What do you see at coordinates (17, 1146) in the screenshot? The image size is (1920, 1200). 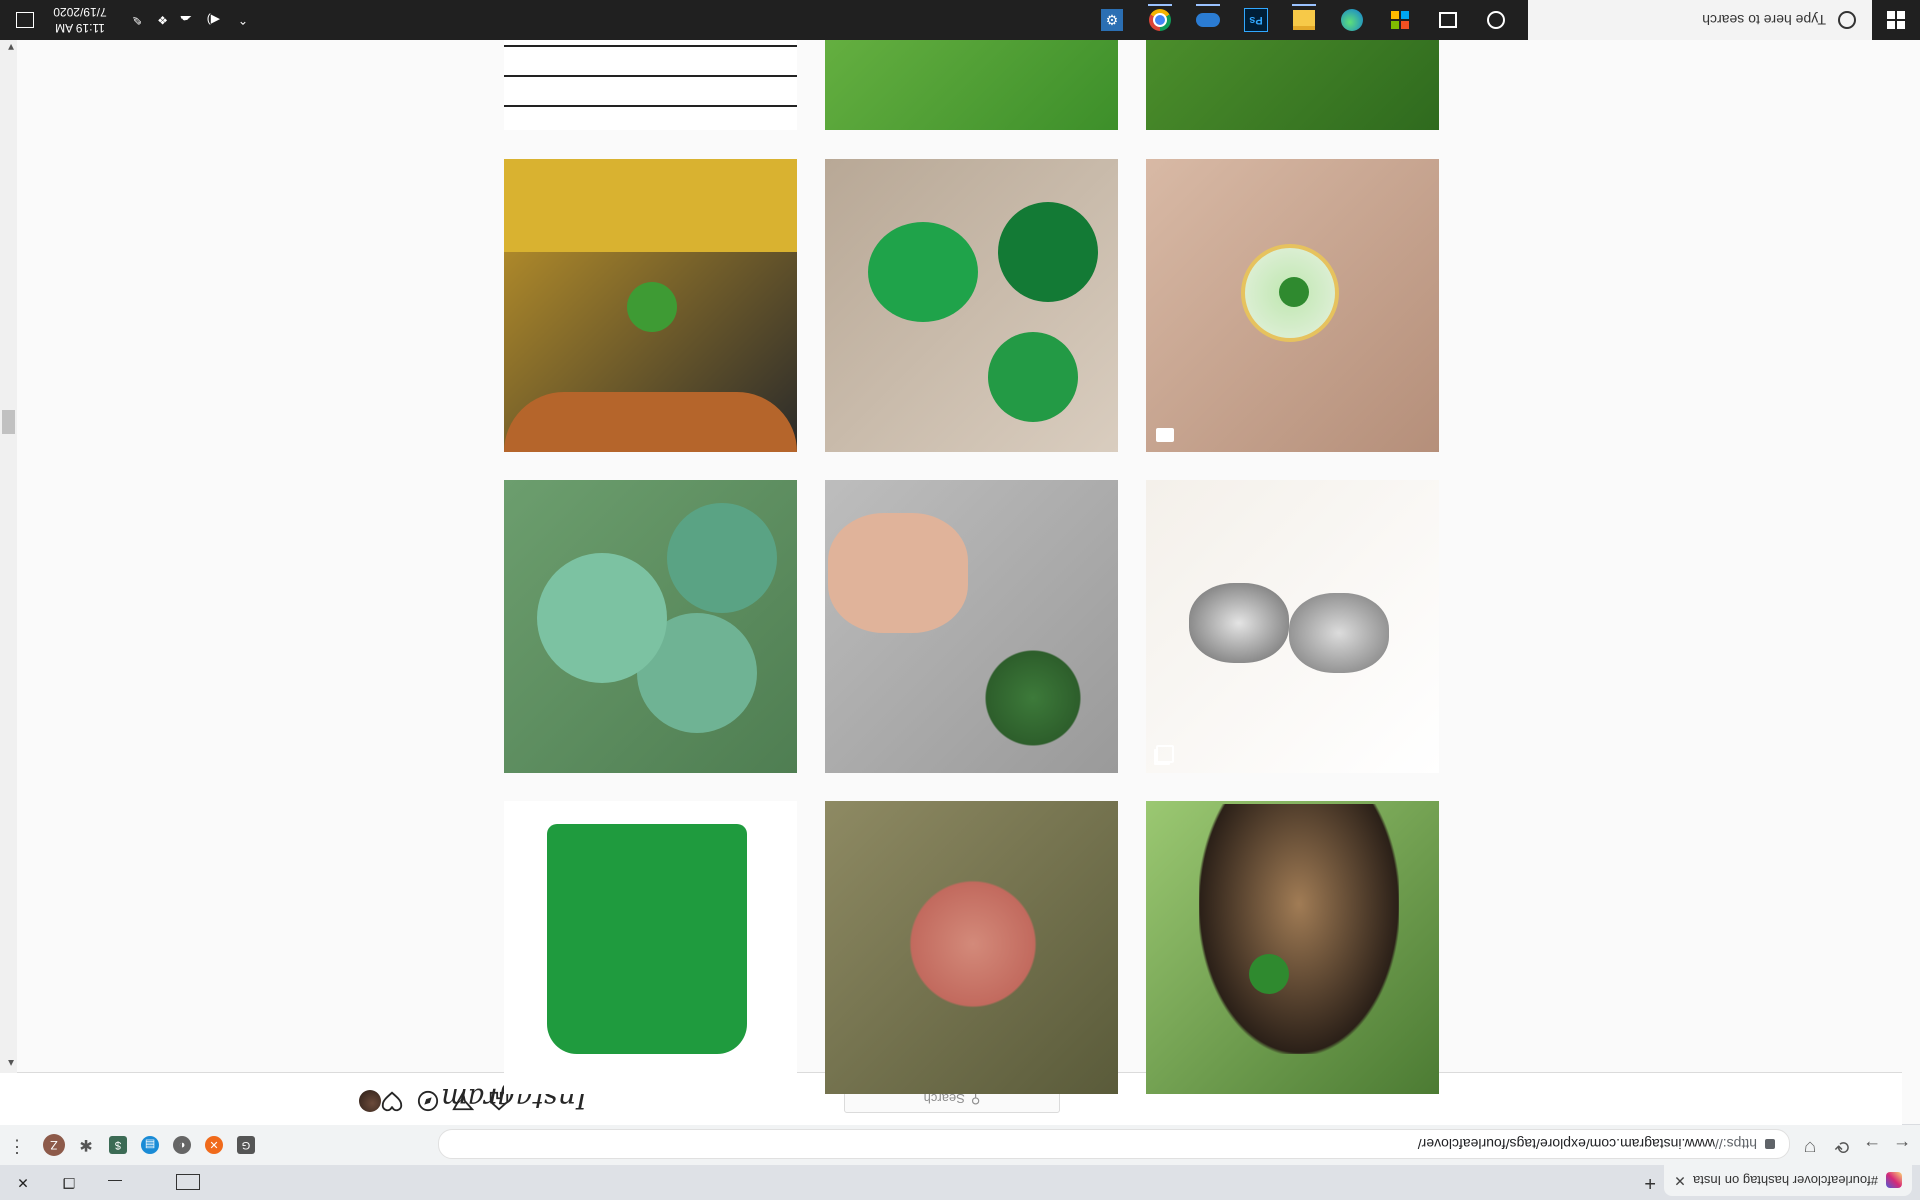 I see `browser-menu-icon: ⋮` at bounding box center [17, 1146].